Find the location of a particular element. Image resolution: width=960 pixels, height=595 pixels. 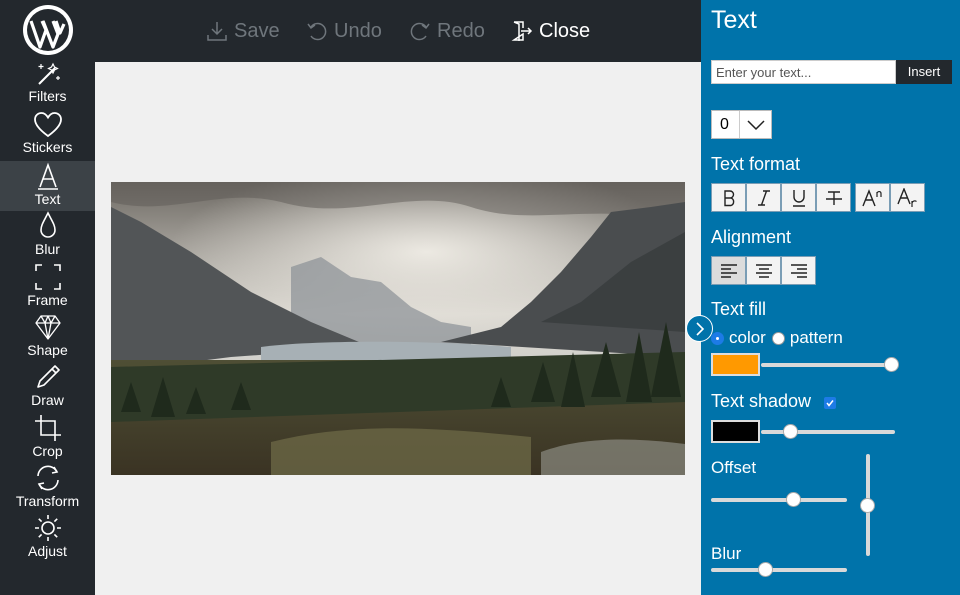

tool-label-draw: Draw is located at coordinates (47, 400).